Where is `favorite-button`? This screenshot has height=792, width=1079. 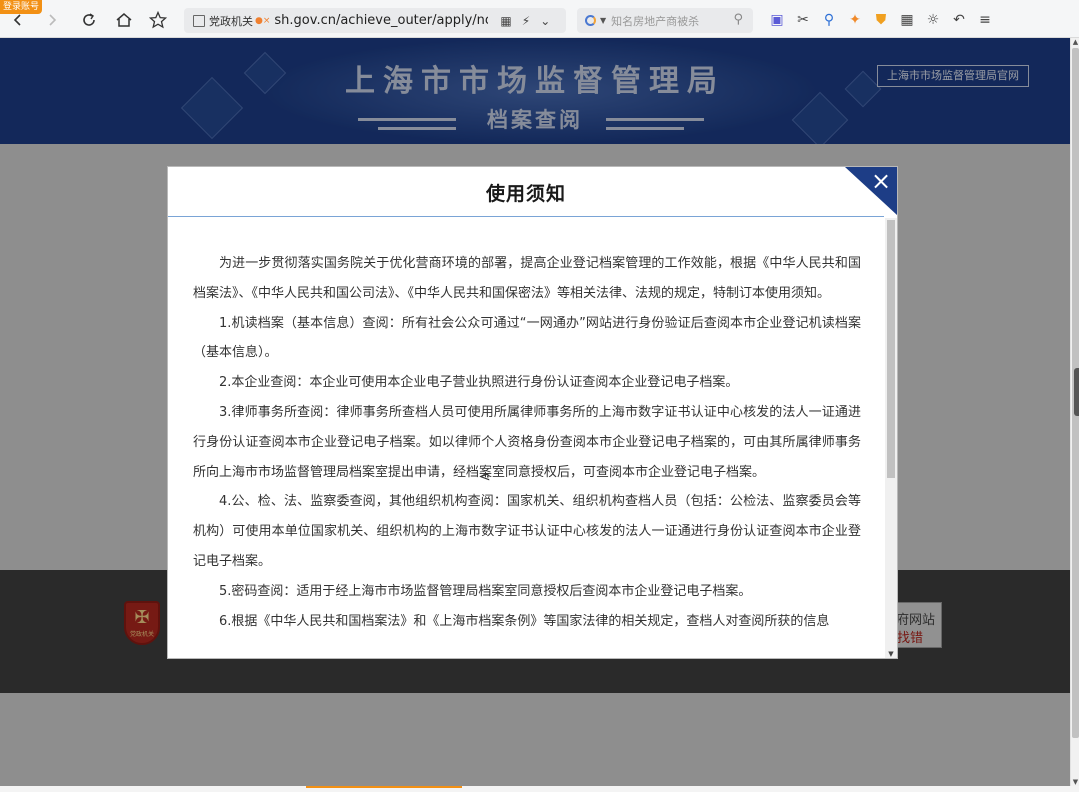 favorite-button is located at coordinates (158, 20).